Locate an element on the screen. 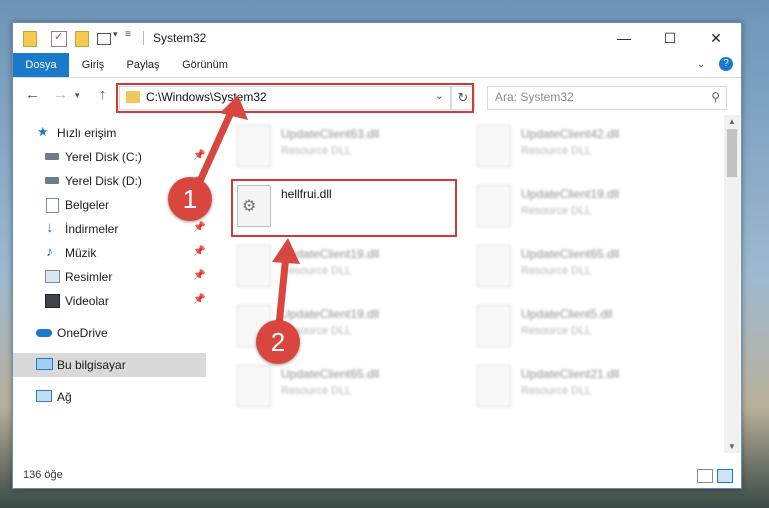 This screenshot has width=769, height=508. step-badge-2: 2 is located at coordinates (278, 342).